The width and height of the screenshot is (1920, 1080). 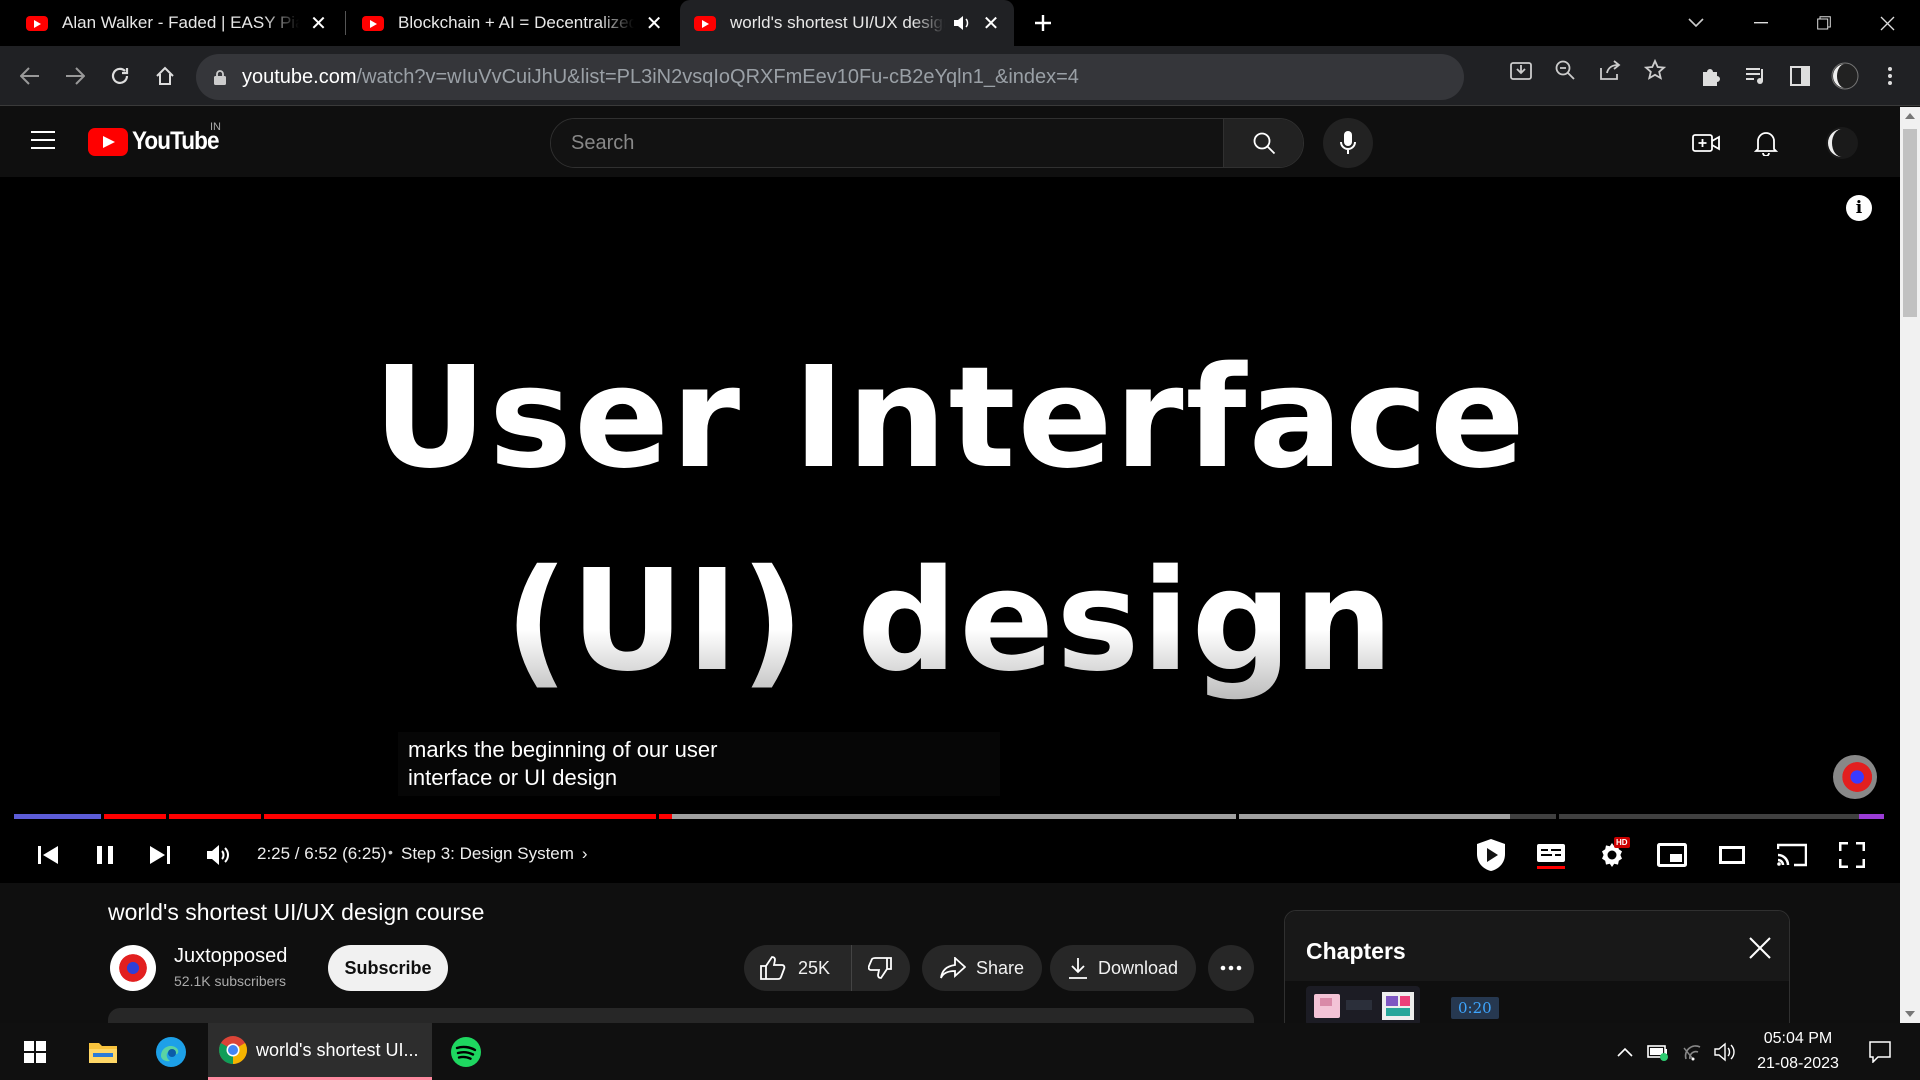 I want to click on adblock-shield-icon, so click(x=1491, y=855).